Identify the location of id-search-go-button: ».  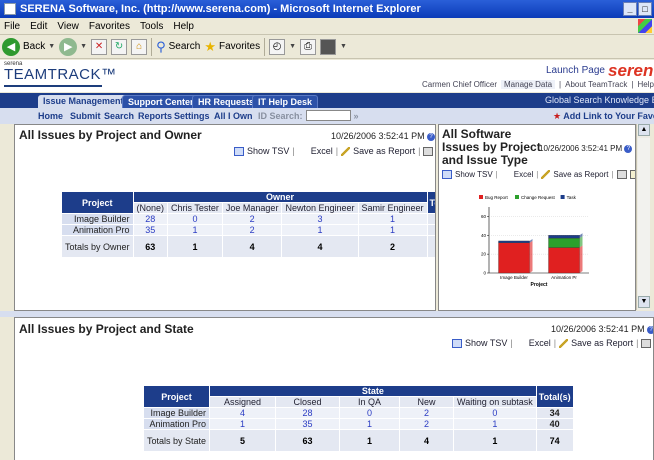
(356, 116).